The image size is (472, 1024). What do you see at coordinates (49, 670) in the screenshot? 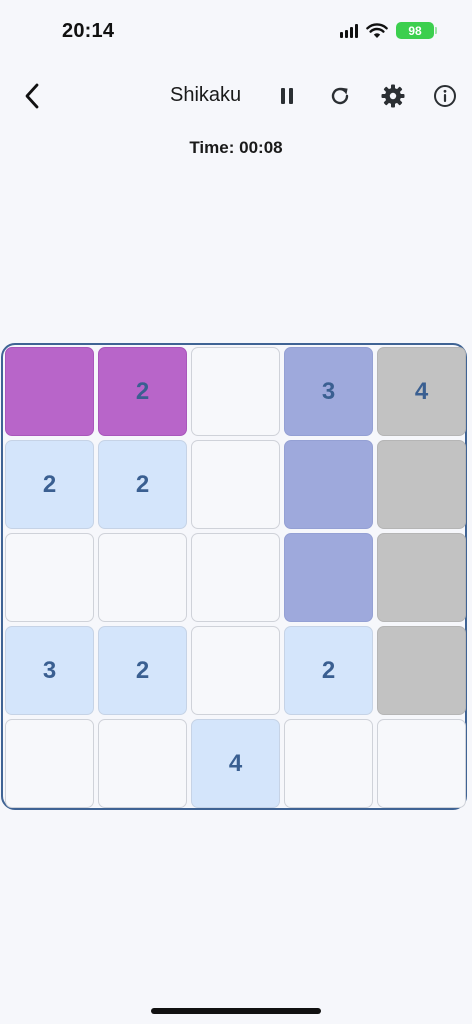
I see `grid-cell-r4-c1: 3` at bounding box center [49, 670].